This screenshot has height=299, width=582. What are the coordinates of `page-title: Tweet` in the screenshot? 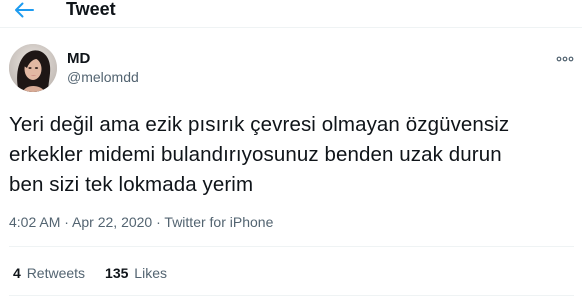 It's located at (91, 9).